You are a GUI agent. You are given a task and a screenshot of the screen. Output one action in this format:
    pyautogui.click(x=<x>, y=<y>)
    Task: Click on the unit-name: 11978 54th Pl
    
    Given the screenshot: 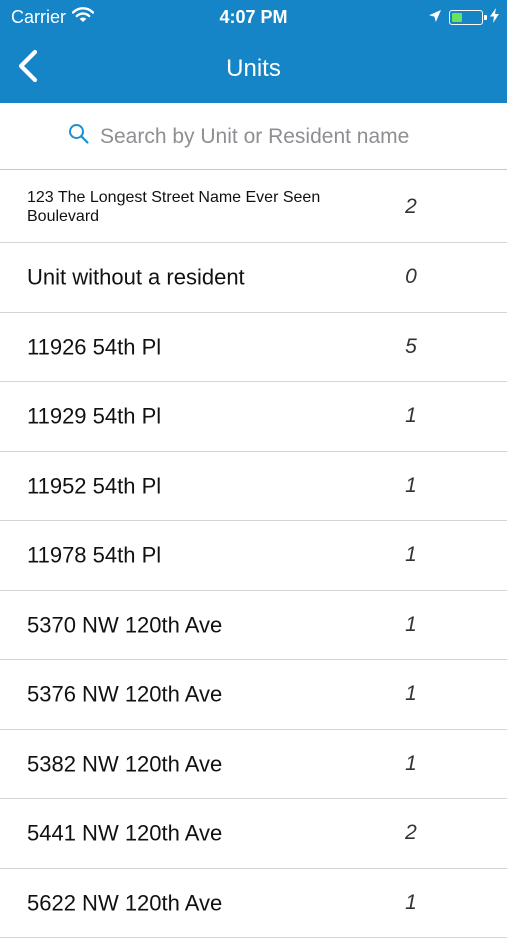 What is the action you would take?
    pyautogui.click(x=202, y=555)
    